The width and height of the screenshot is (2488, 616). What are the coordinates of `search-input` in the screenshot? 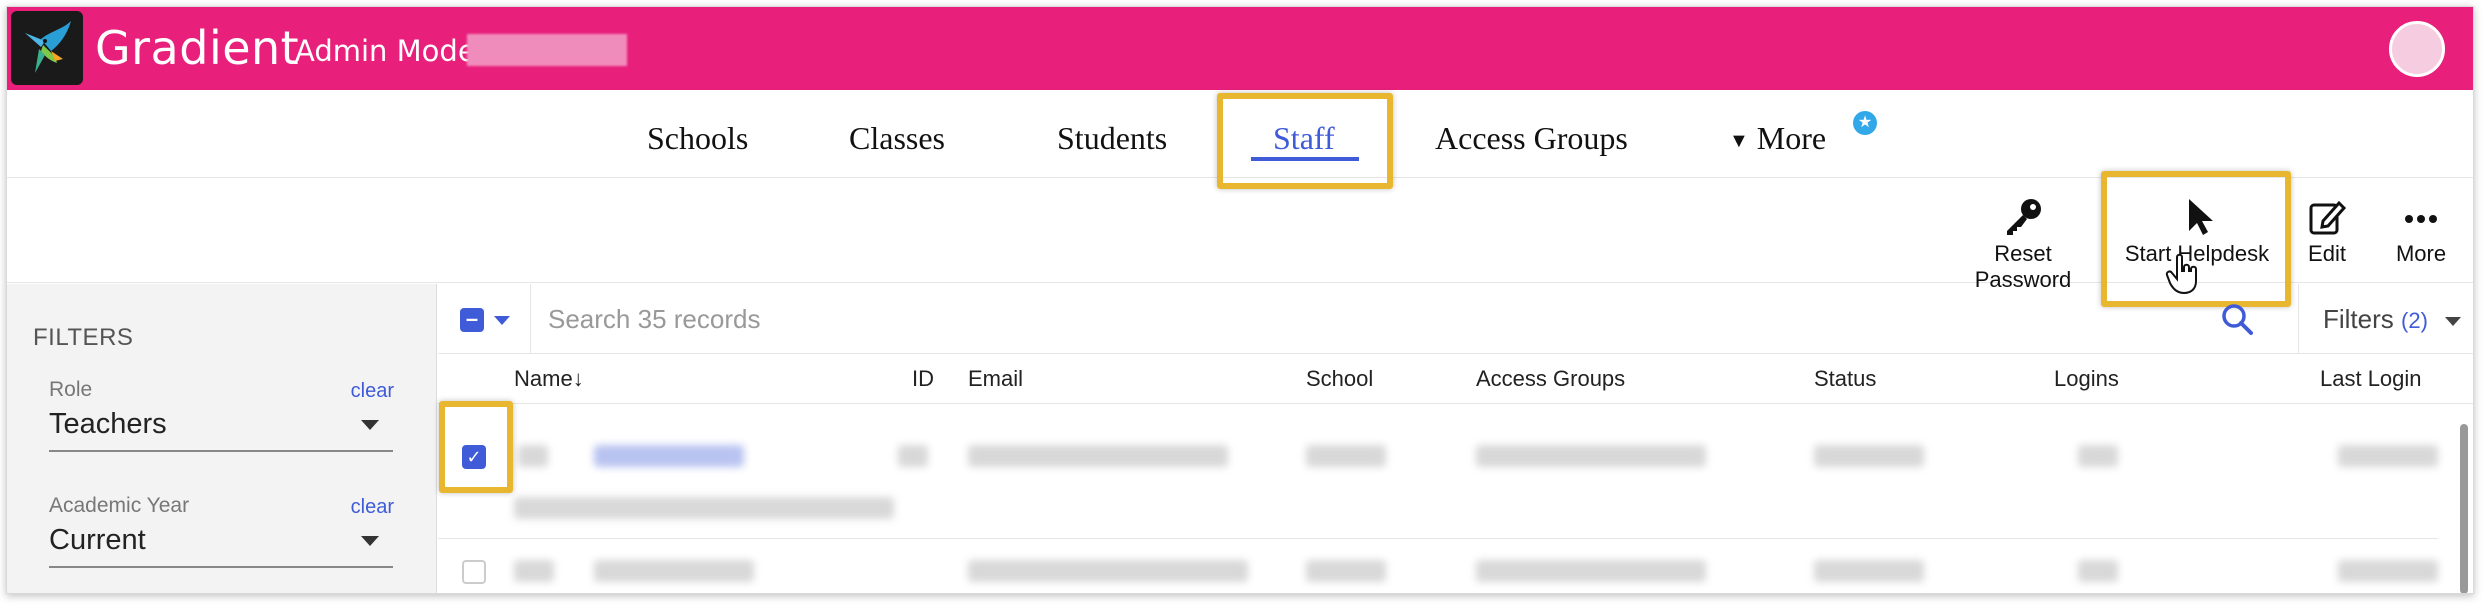 It's located at (1188, 319).